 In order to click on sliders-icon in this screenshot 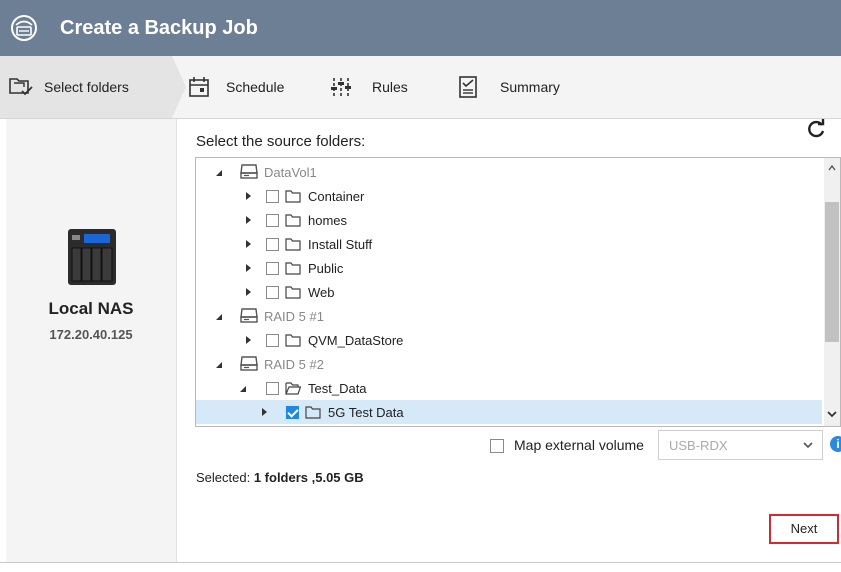, I will do `click(341, 87)`.